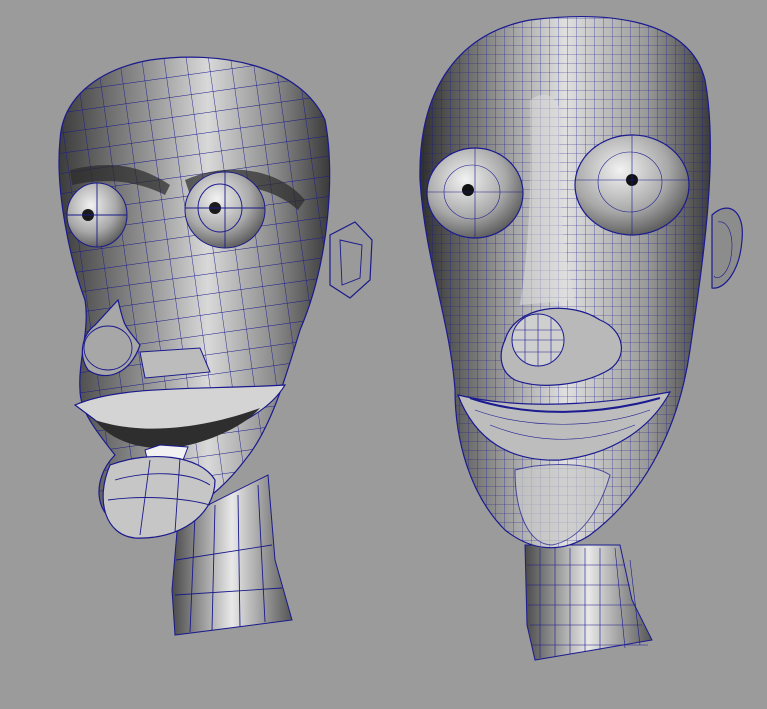 The height and width of the screenshot is (709, 767). Describe the element at coordinates (351, 260) in the screenshot. I see `left-head-ear` at that location.